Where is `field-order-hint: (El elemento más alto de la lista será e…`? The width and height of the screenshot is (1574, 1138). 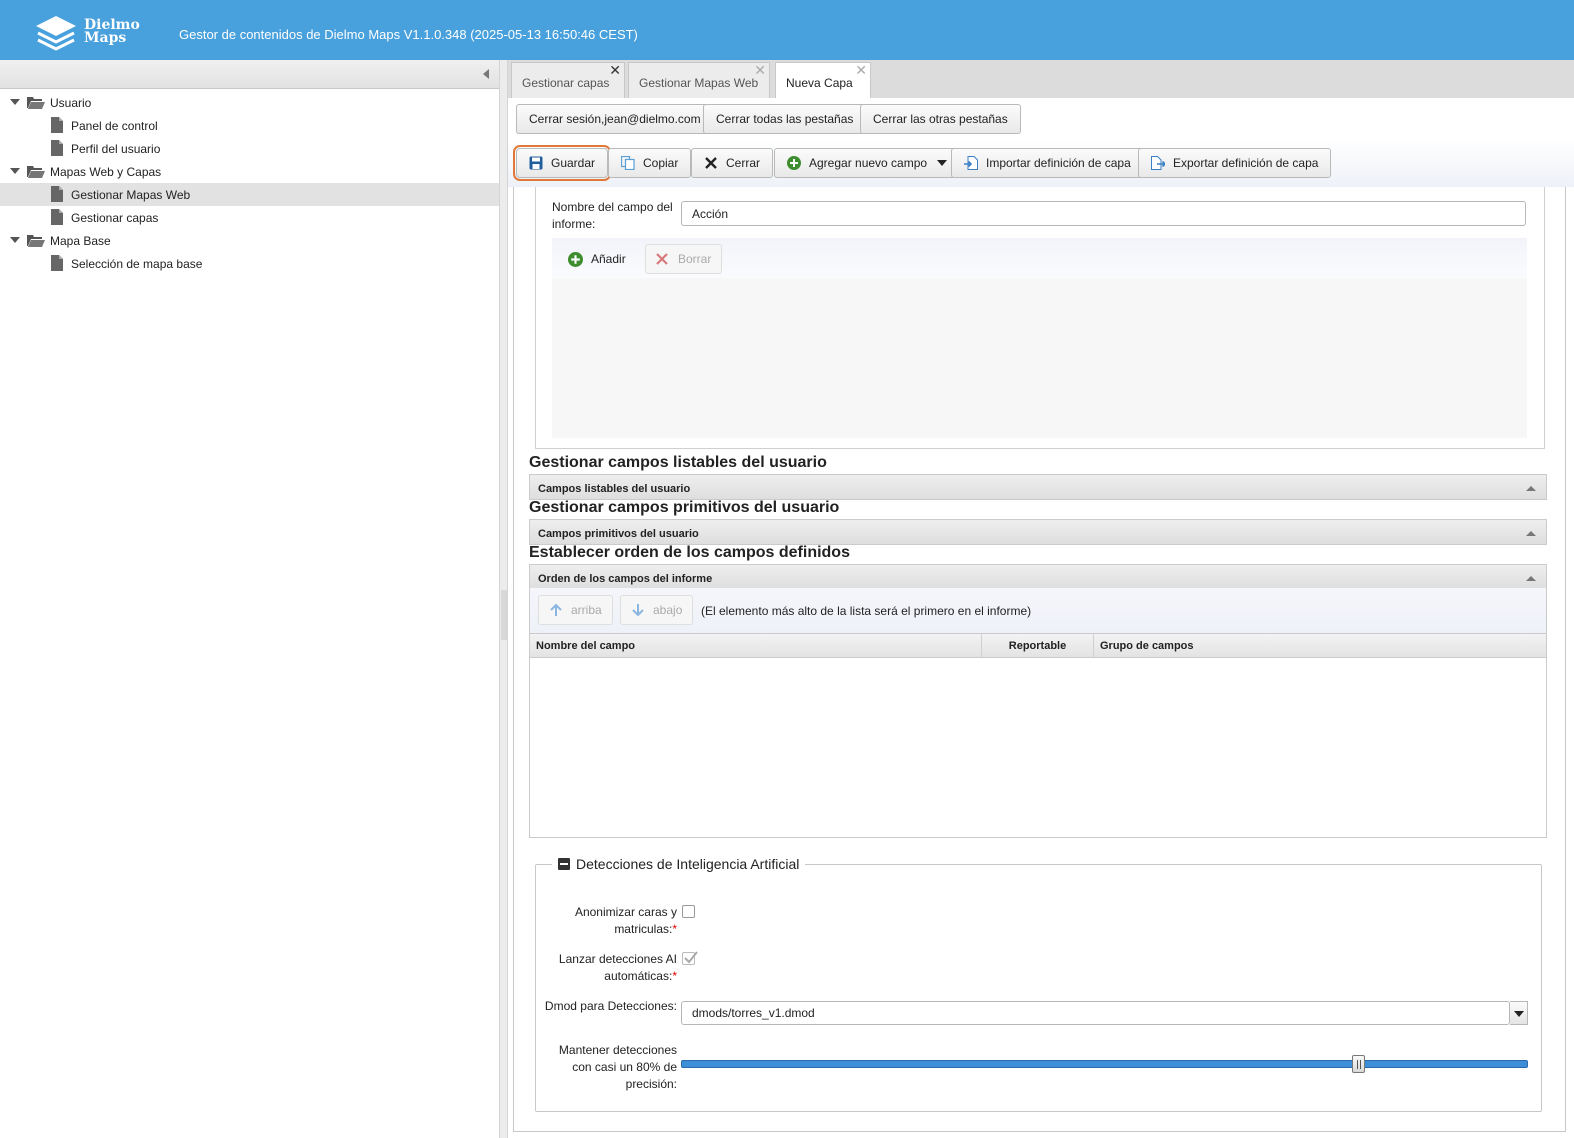 field-order-hint: (El elemento más alto de la lista será e… is located at coordinates (866, 611).